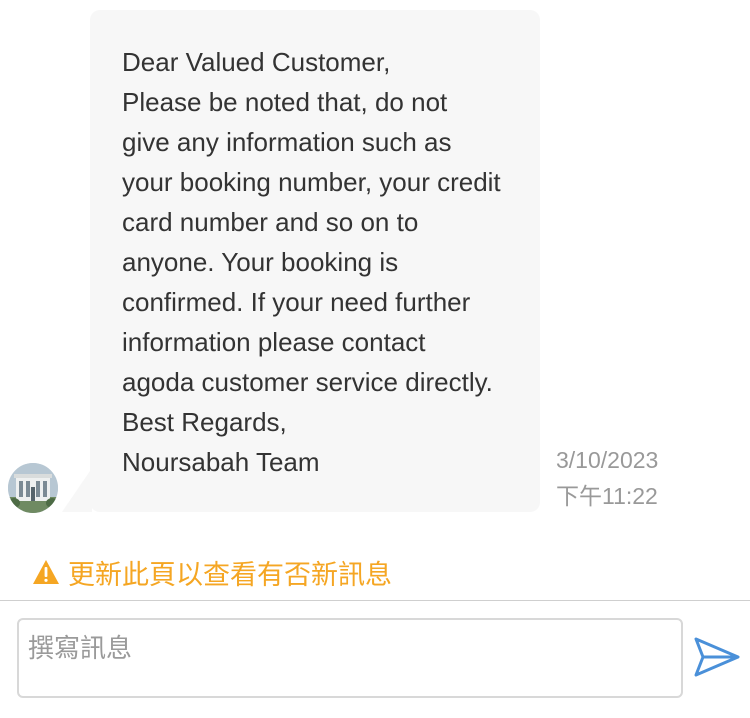 The image size is (750, 718). Describe the element at coordinates (221, 462) in the screenshot. I see `message-line: Noursabah Team` at that location.